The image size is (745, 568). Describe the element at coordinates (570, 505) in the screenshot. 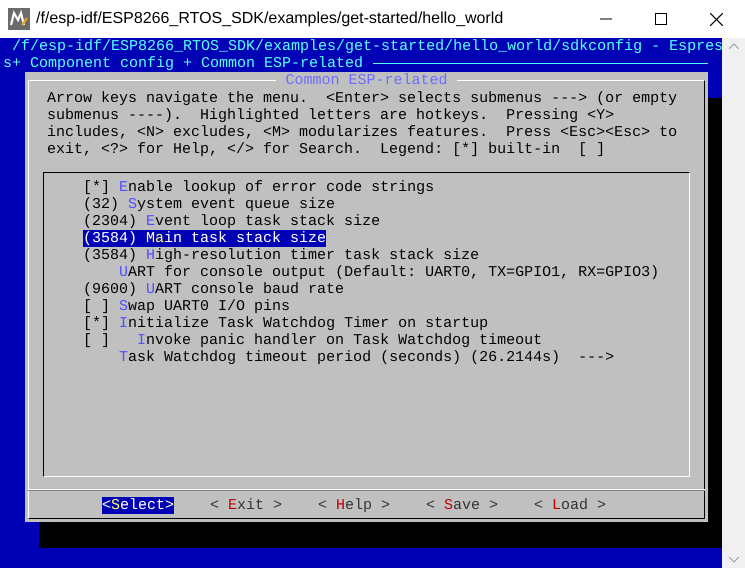

I see `dialog-button: < Load >` at that location.